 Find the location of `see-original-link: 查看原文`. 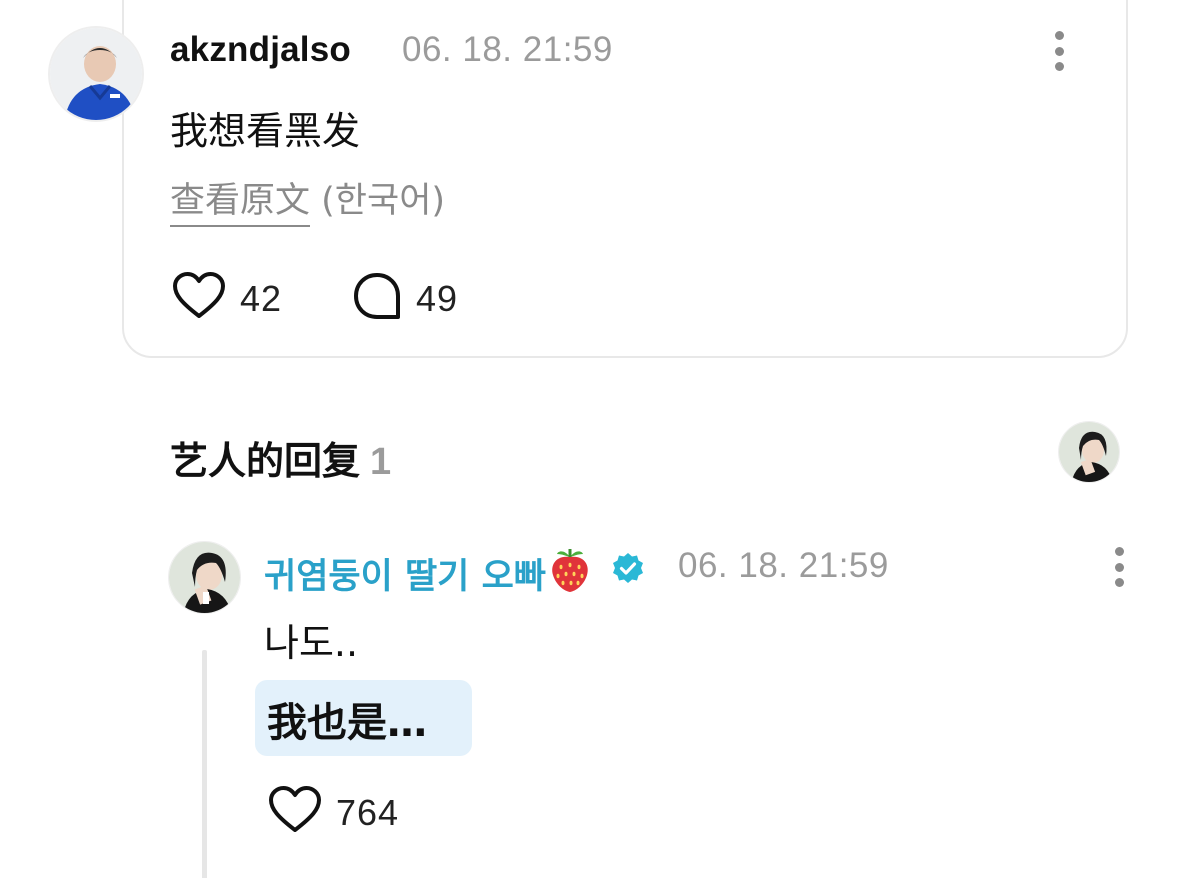

see-original-link: 查看原文 is located at coordinates (240, 204).